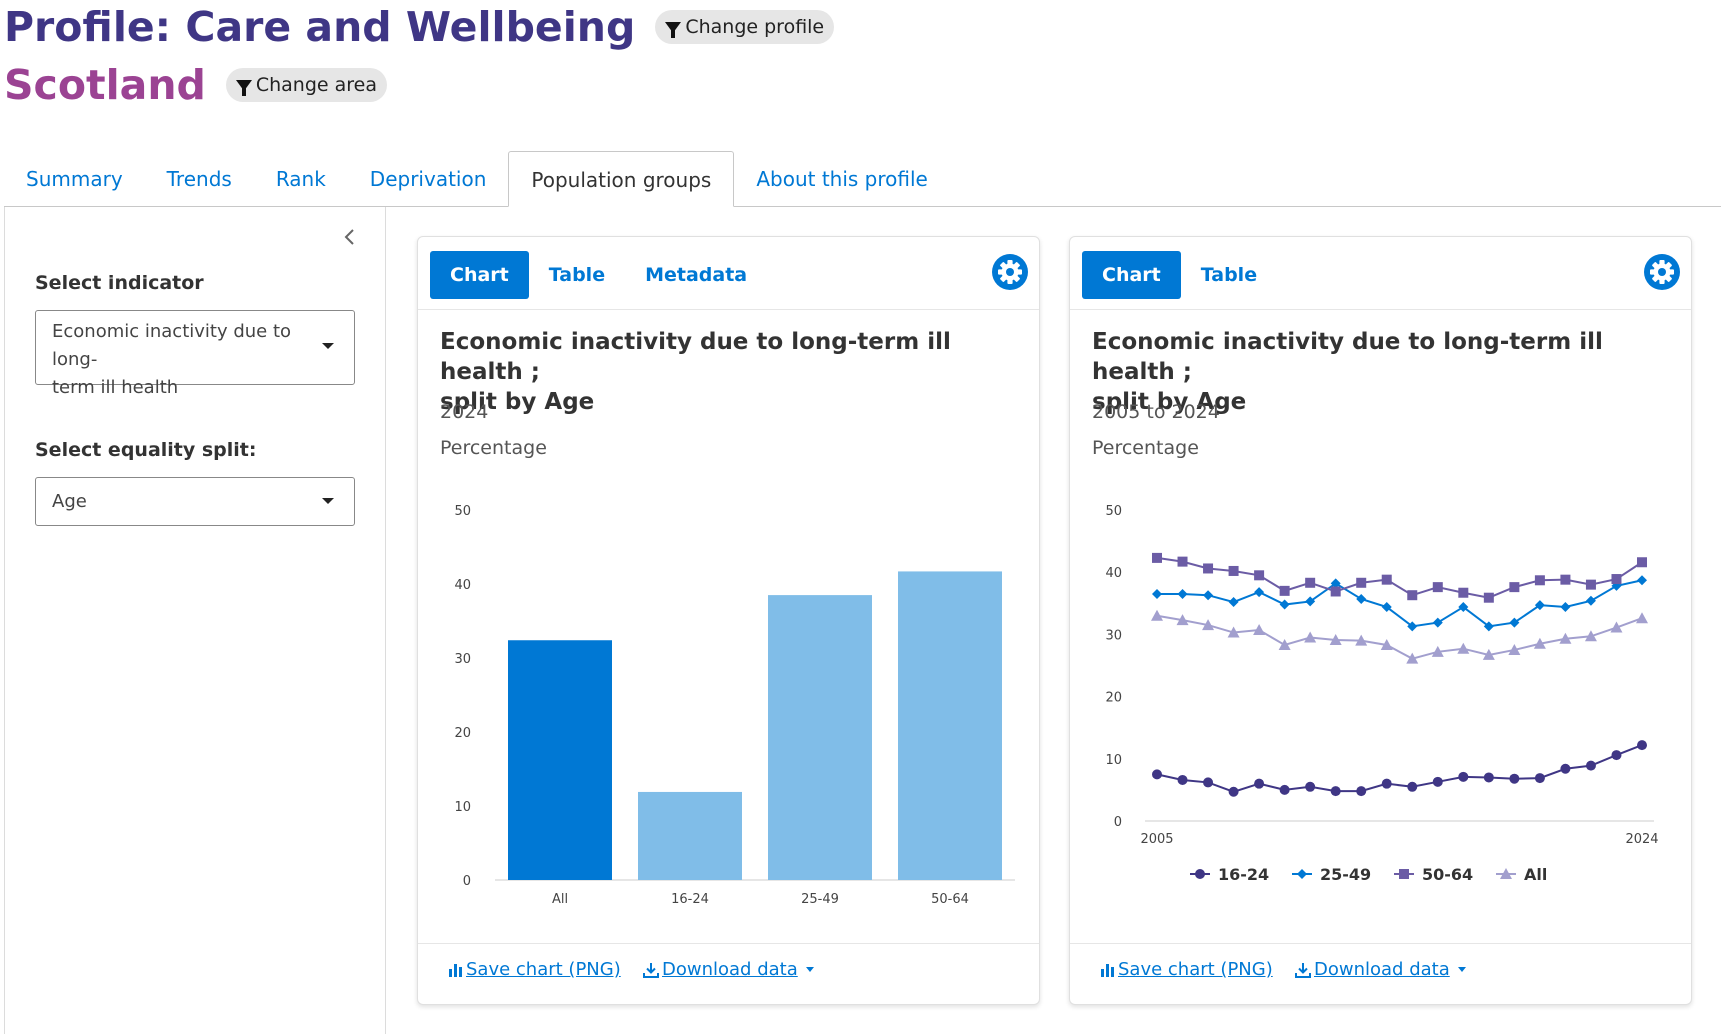 The image size is (1721, 1034). I want to click on indicator-value-line1: Economic inactivity due to long-, so click(172, 345).